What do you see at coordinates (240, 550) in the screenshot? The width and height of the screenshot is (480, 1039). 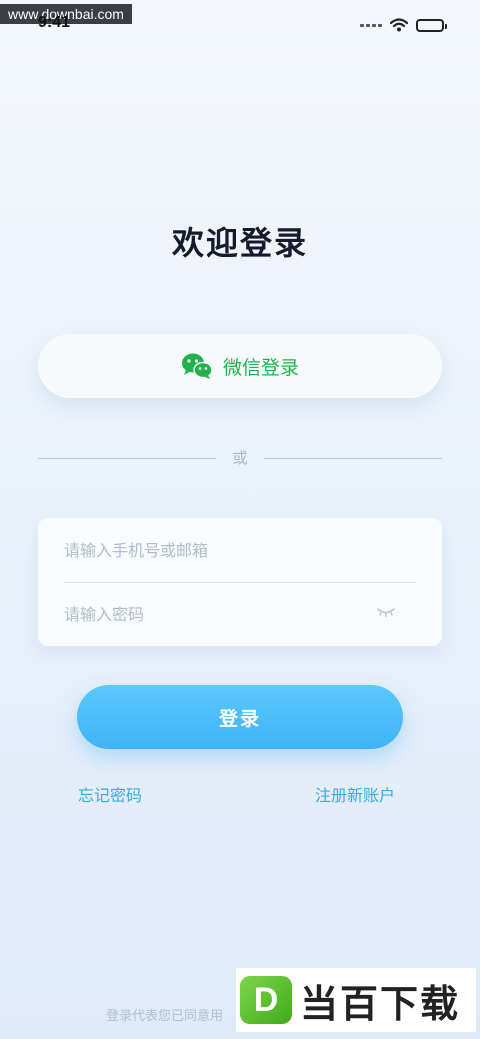 I see `account-input` at bounding box center [240, 550].